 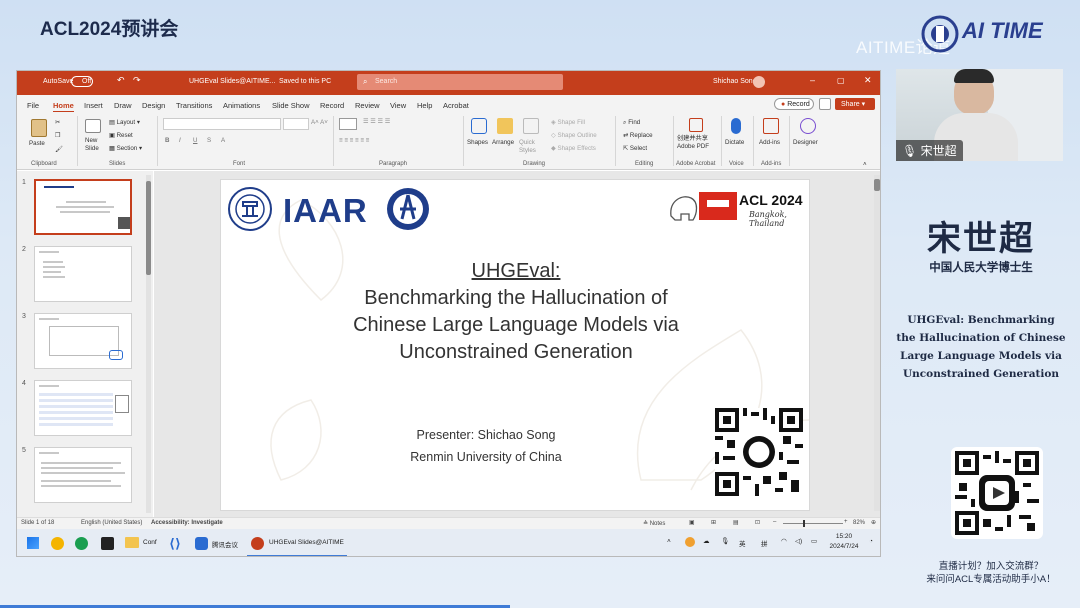 I want to click on collapse-ribbon-icon: ˄, so click(x=865, y=164).